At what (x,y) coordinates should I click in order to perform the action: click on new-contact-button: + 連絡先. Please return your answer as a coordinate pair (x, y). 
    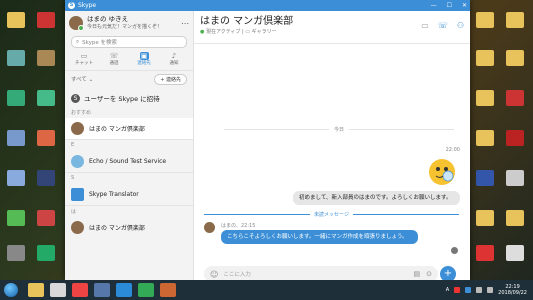
    Looking at the image, I should click on (170, 79).